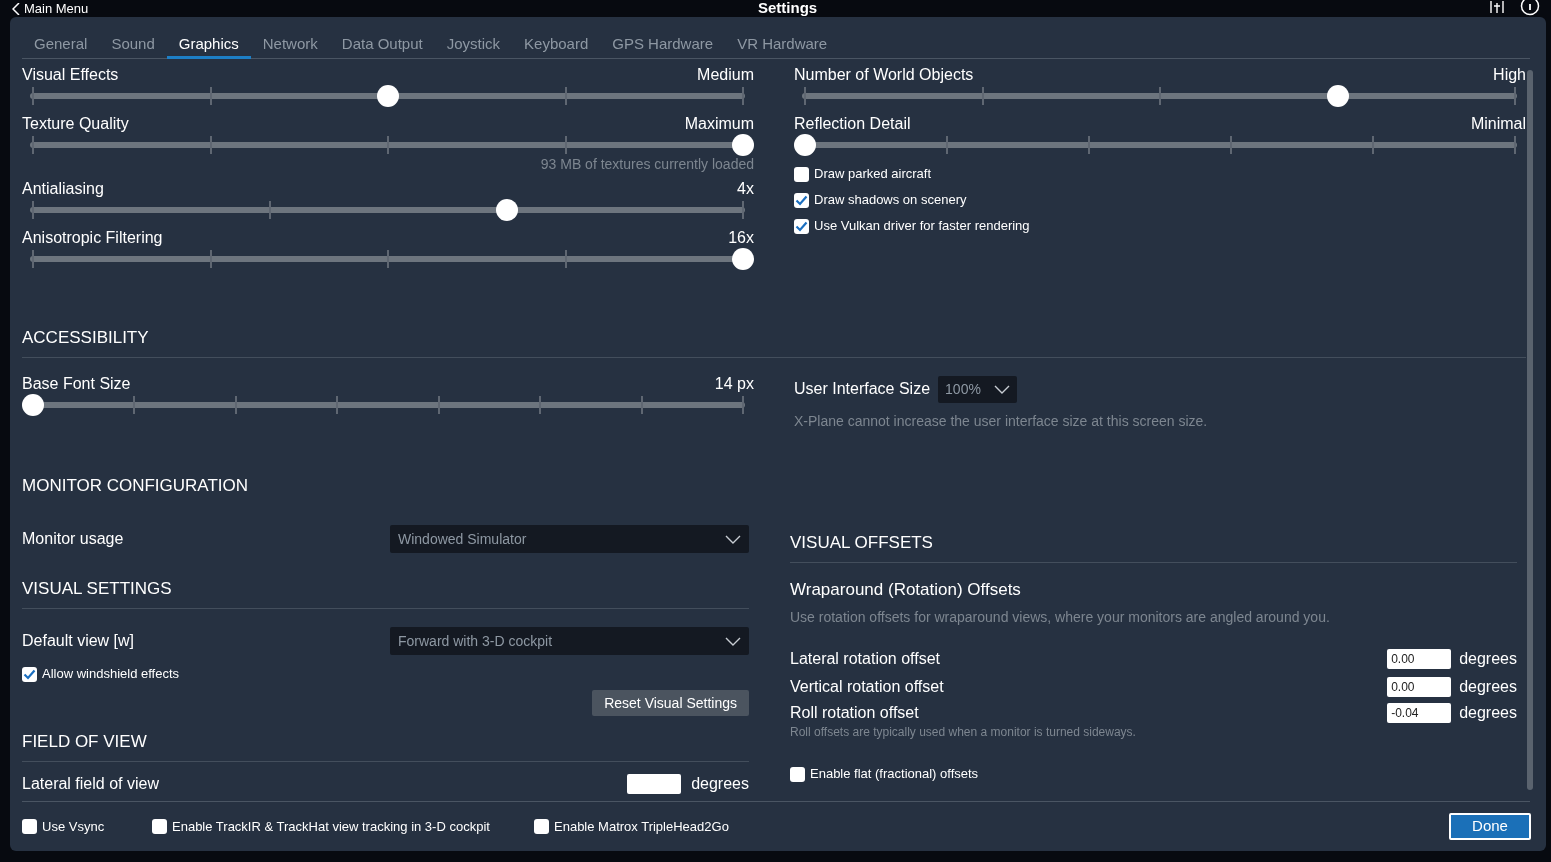  What do you see at coordinates (719, 124) in the screenshot?
I see `slider-value: Maximum` at bounding box center [719, 124].